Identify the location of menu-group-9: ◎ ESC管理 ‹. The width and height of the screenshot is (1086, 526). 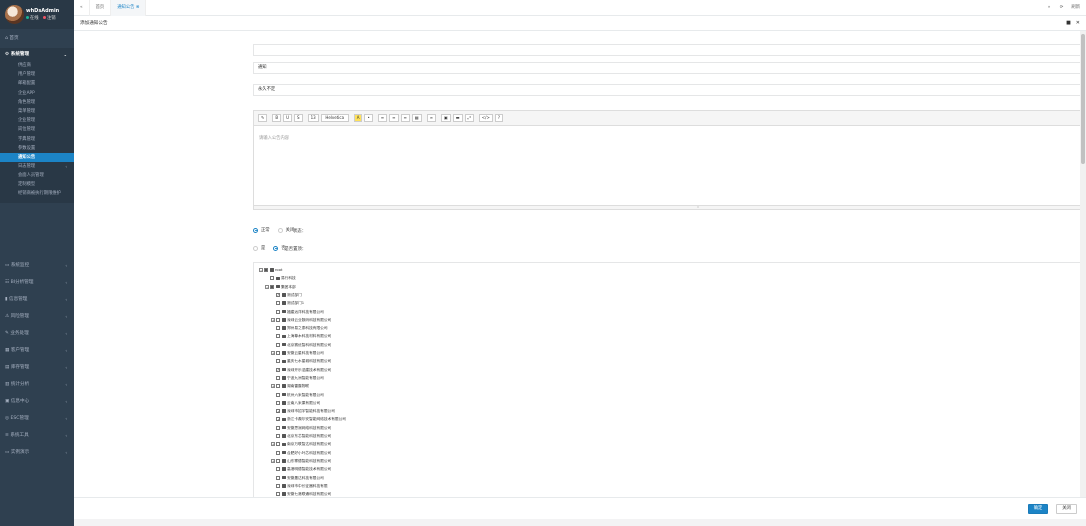
(37, 418).